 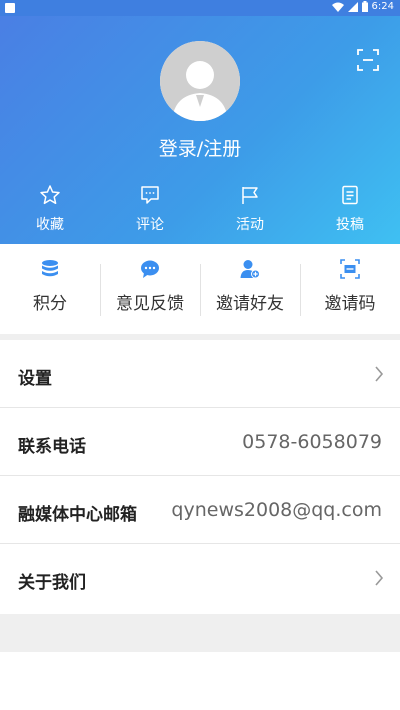 What do you see at coordinates (50, 304) in the screenshot?
I see `feature-label: 积分` at bounding box center [50, 304].